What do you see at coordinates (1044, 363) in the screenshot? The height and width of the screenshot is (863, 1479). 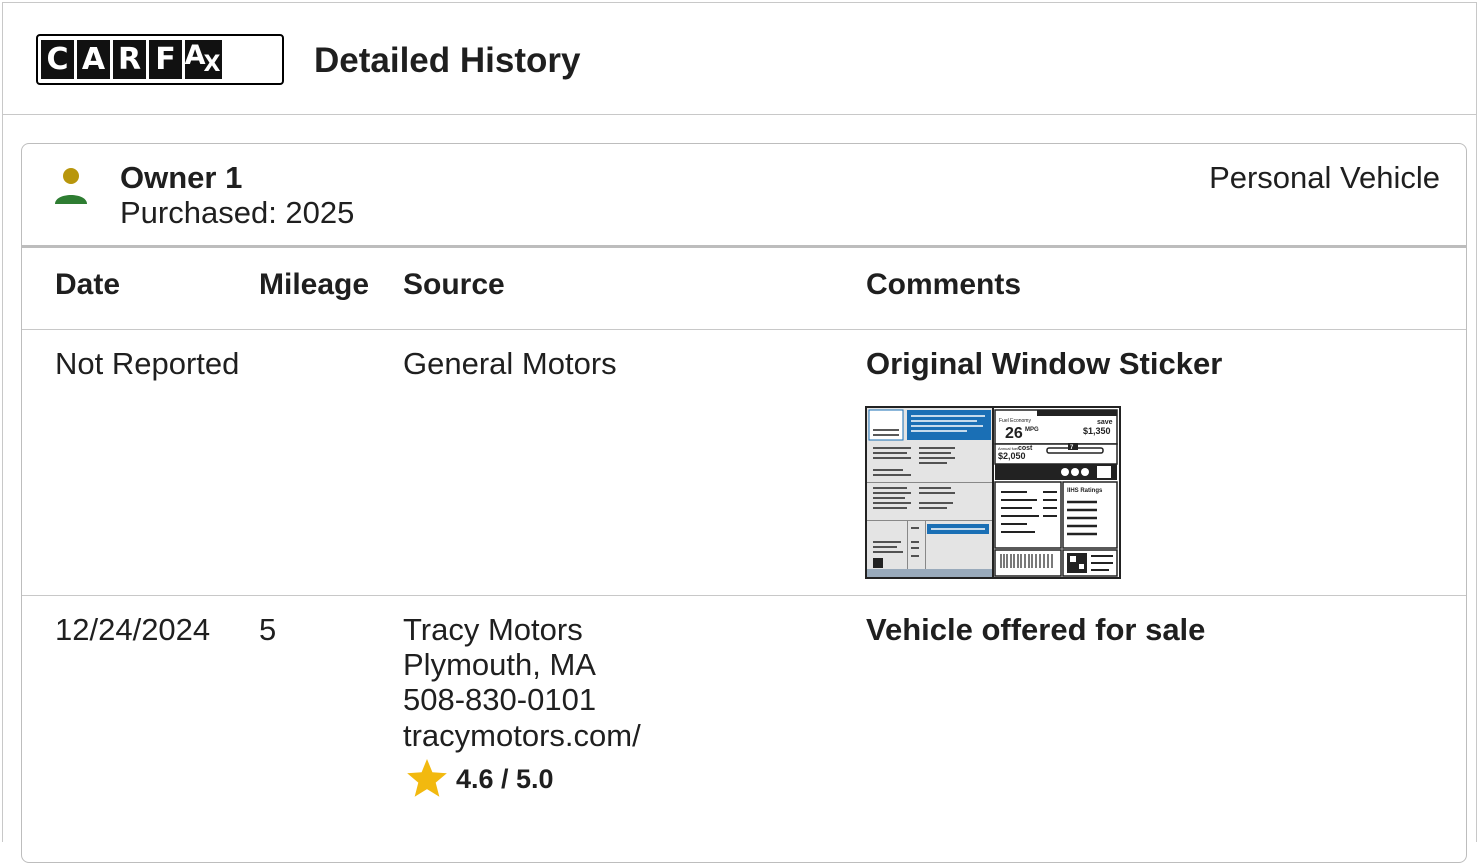 I see `row-comment: Original Window Sticker` at bounding box center [1044, 363].